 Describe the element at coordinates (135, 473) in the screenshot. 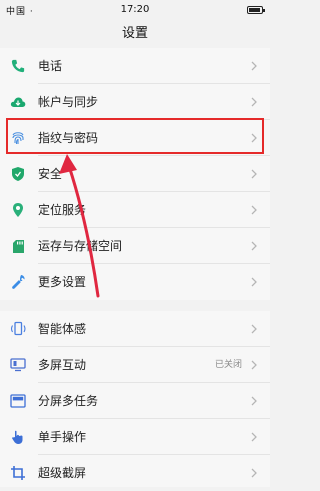

I see `settings-item-super-screenshot: 超级截屏` at that location.